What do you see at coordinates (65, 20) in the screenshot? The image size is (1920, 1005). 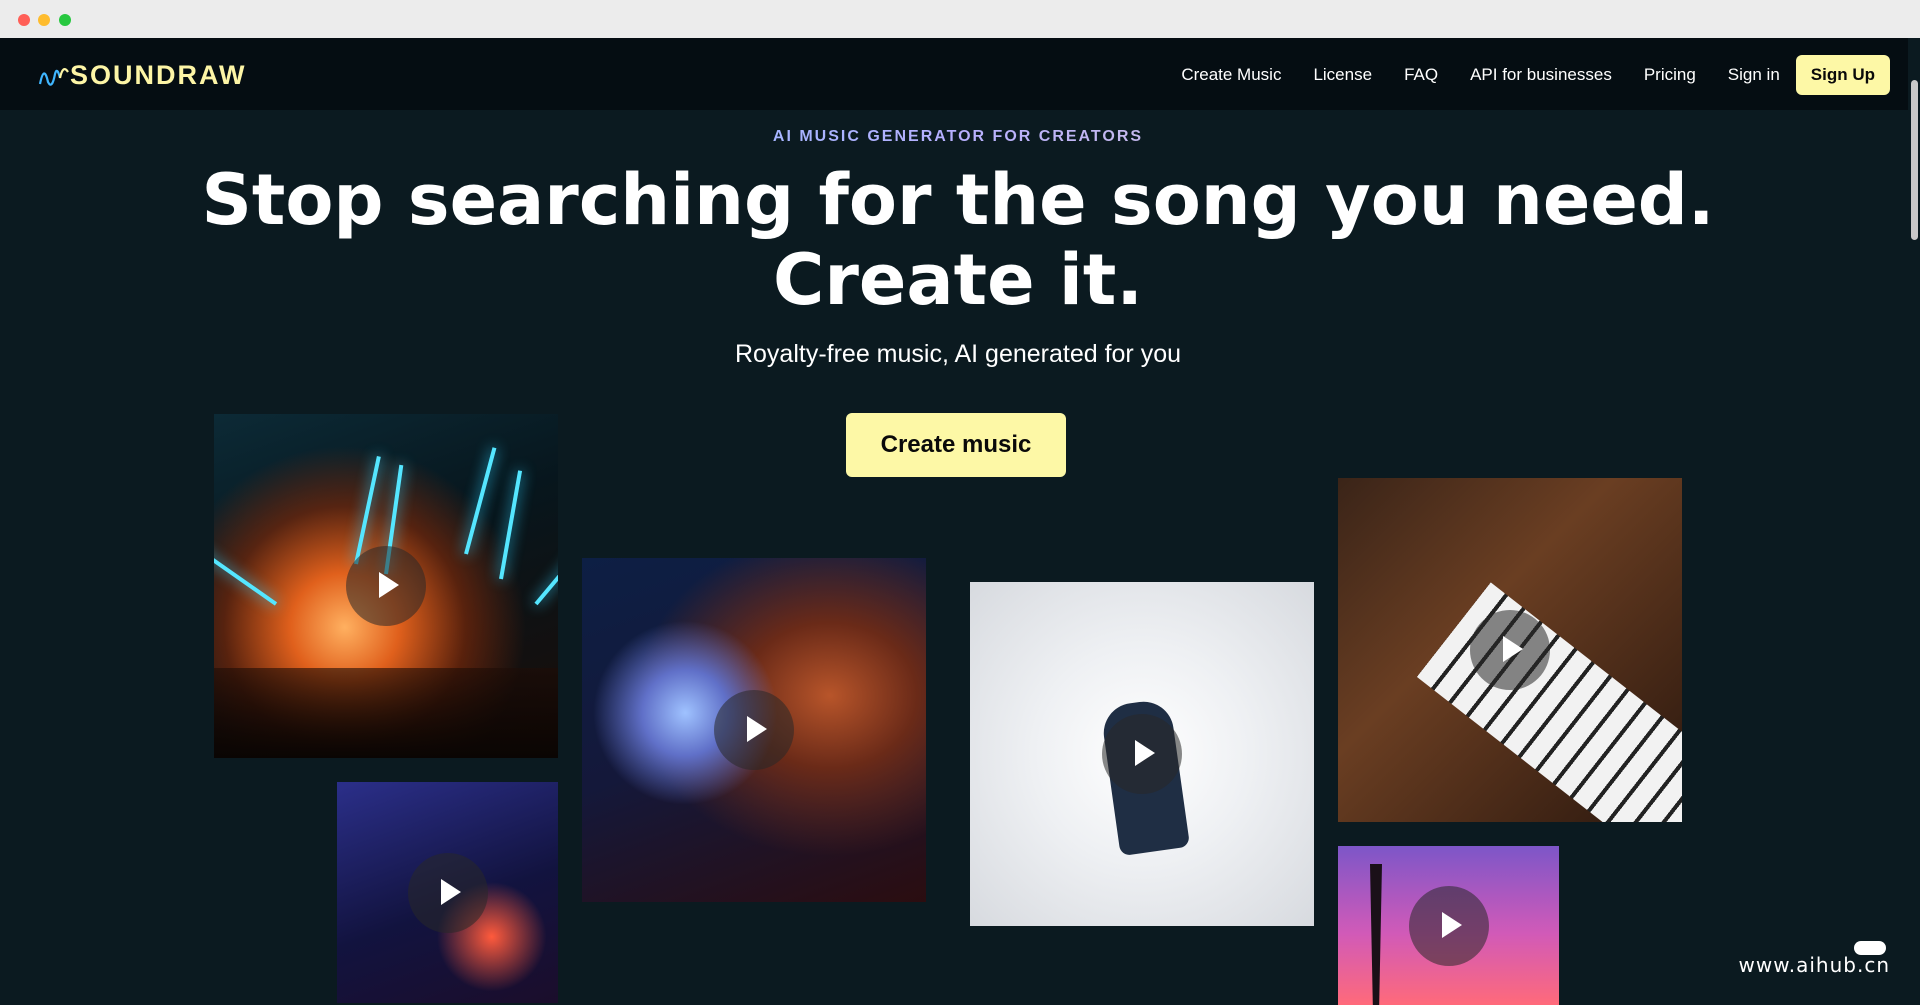 I see `window-maximize-icon` at bounding box center [65, 20].